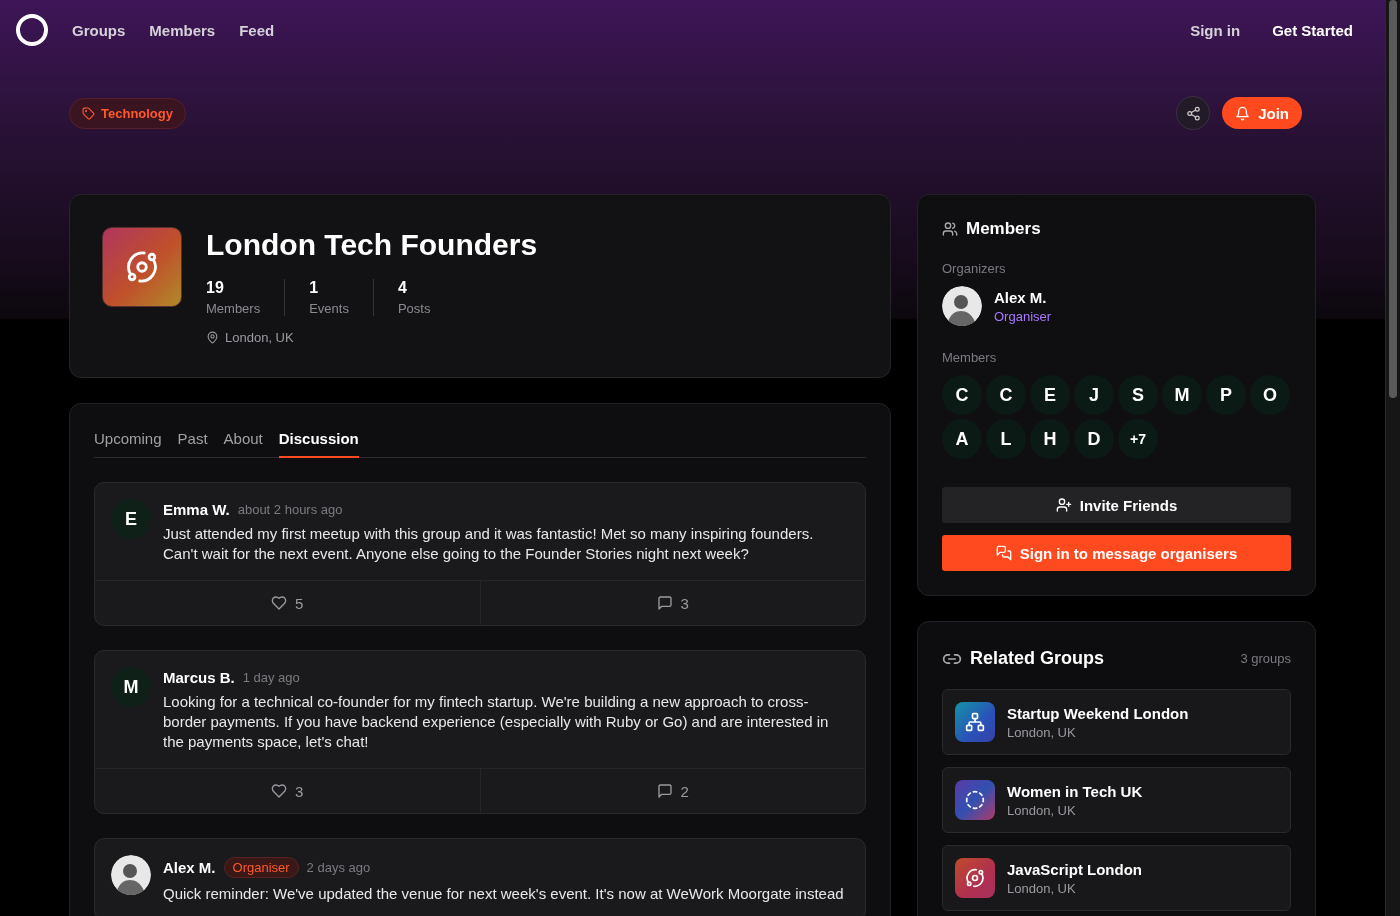 The height and width of the screenshot is (916, 1400). What do you see at coordinates (970, 357) in the screenshot?
I see `members-label: Members` at bounding box center [970, 357].